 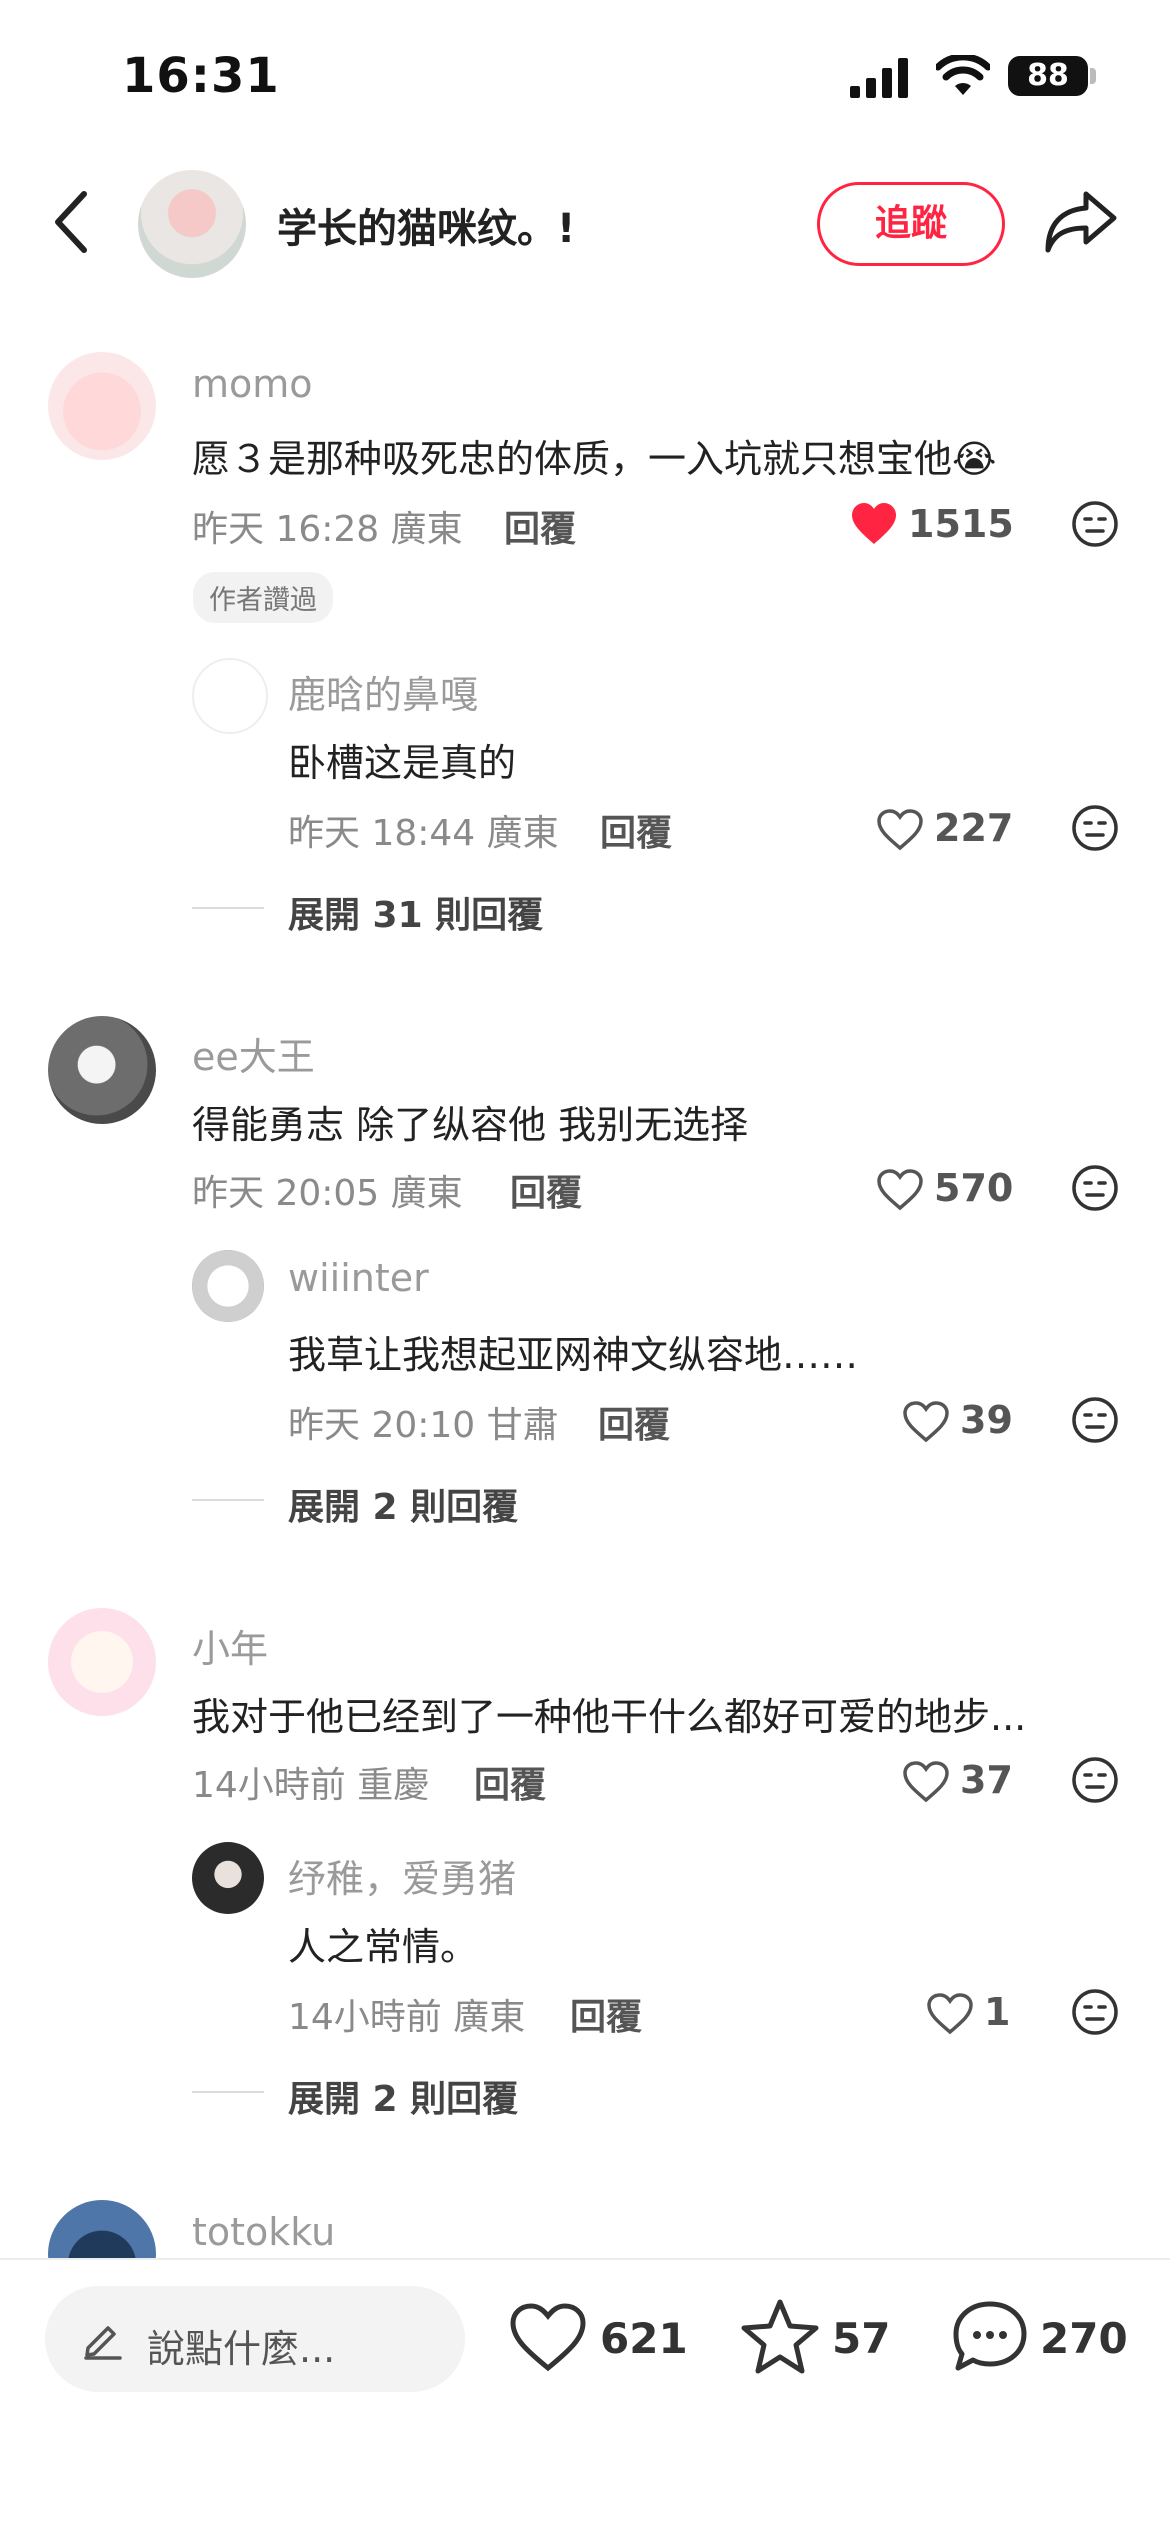 What do you see at coordinates (997, 2012) in the screenshot?
I see `like-count: 1` at bounding box center [997, 2012].